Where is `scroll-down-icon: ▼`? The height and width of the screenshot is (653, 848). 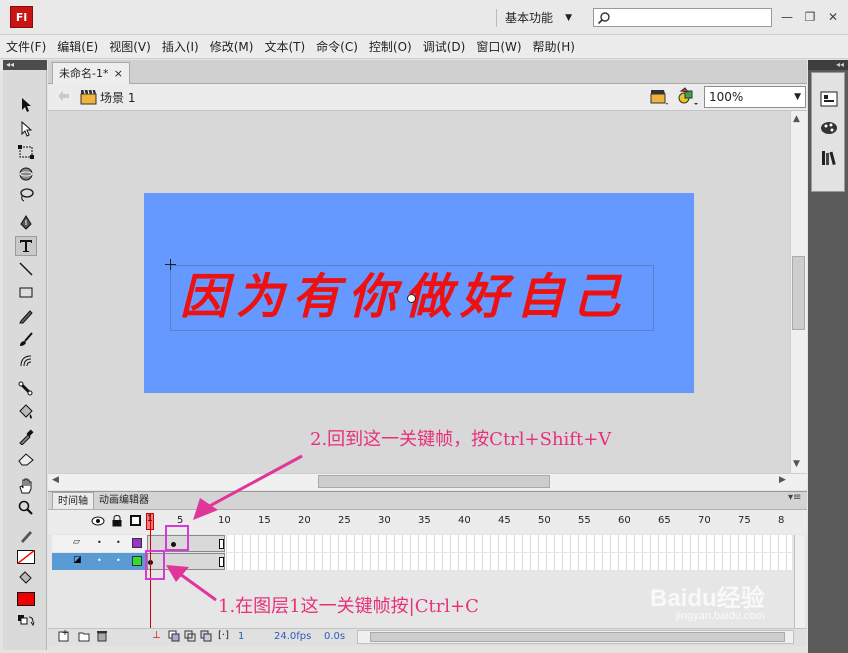 scroll-down-icon: ▼ is located at coordinates (796, 464).